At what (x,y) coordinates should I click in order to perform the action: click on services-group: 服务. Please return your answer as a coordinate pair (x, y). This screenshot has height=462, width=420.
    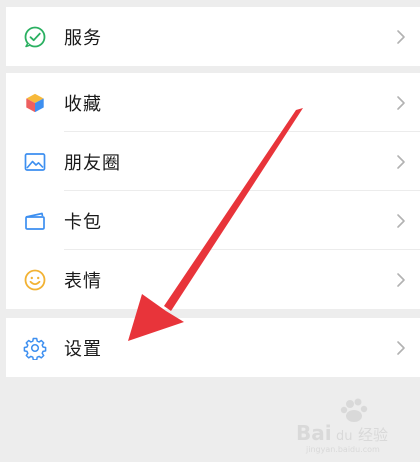
    Looking at the image, I should click on (213, 36).